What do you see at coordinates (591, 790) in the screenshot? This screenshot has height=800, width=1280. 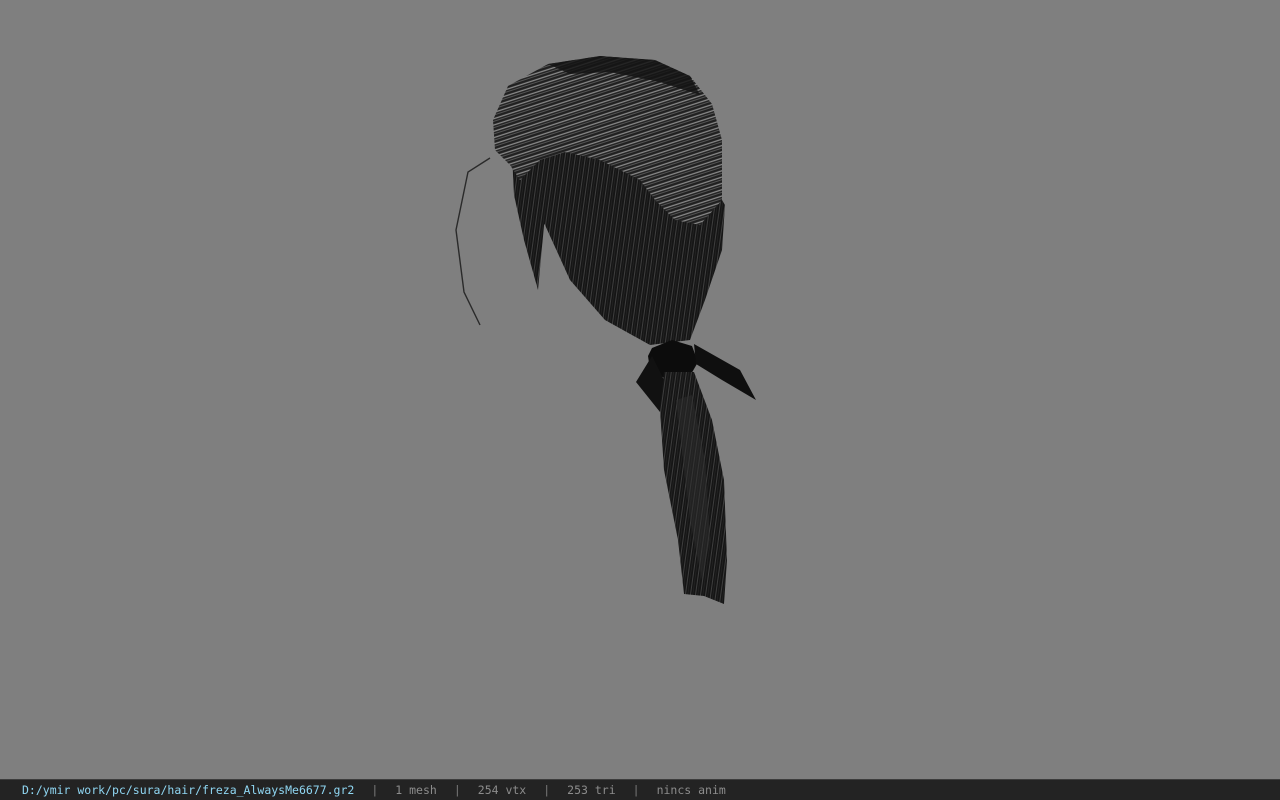 I see `triangle-count: 253 tri` at bounding box center [591, 790].